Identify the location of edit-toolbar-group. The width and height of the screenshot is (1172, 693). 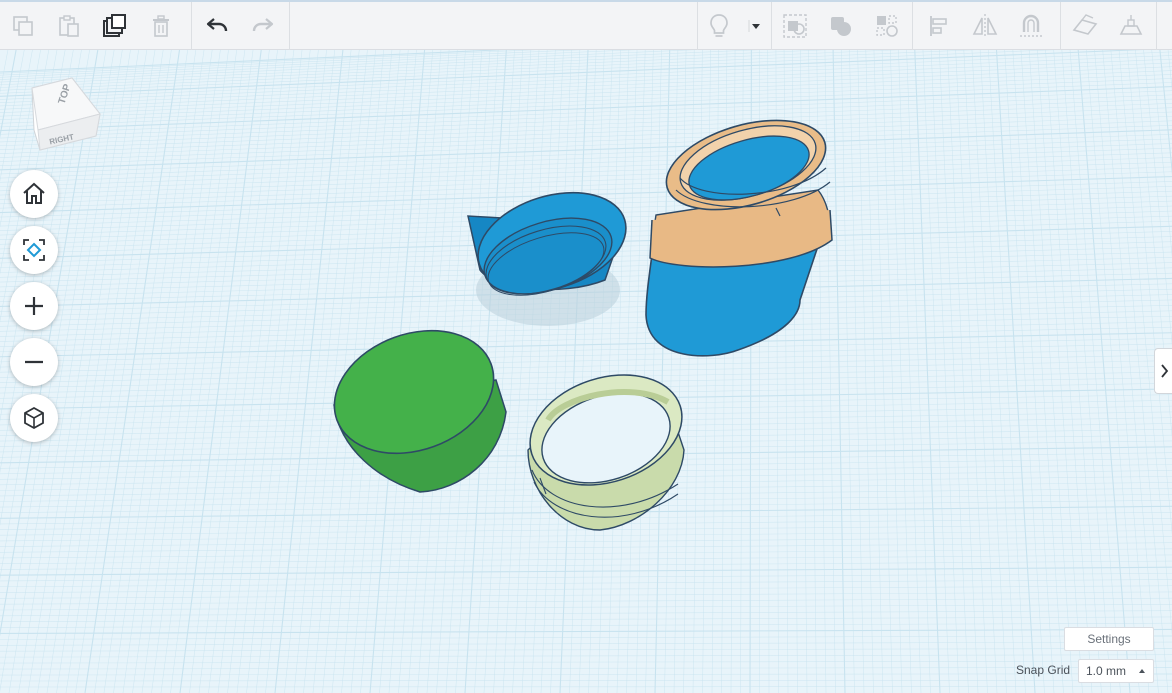
(92, 26).